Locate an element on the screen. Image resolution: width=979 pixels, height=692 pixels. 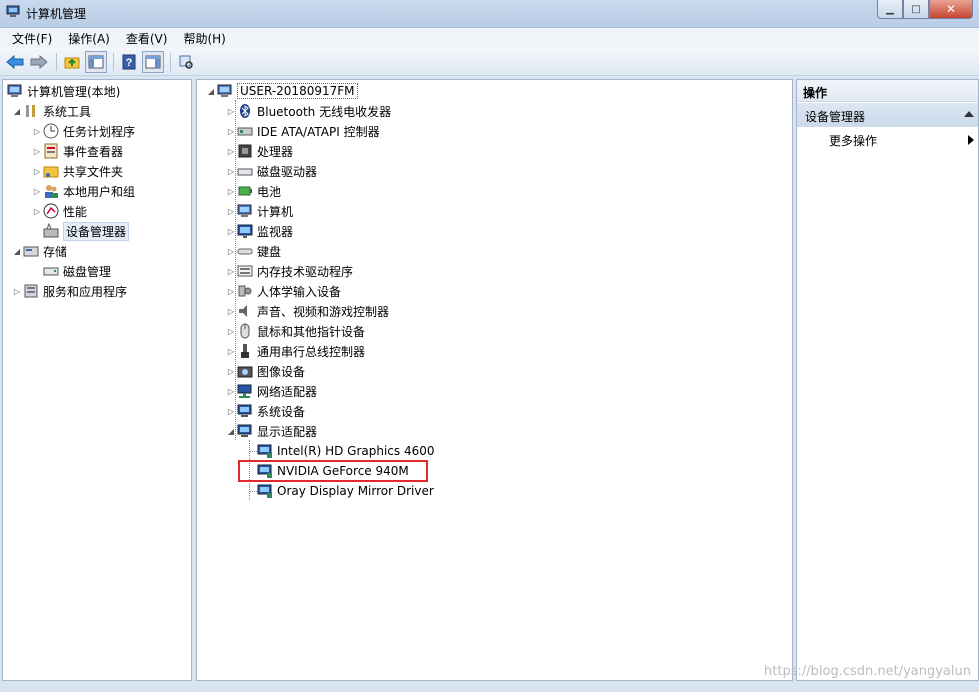
help-button: ? is located at coordinates (129, 62).